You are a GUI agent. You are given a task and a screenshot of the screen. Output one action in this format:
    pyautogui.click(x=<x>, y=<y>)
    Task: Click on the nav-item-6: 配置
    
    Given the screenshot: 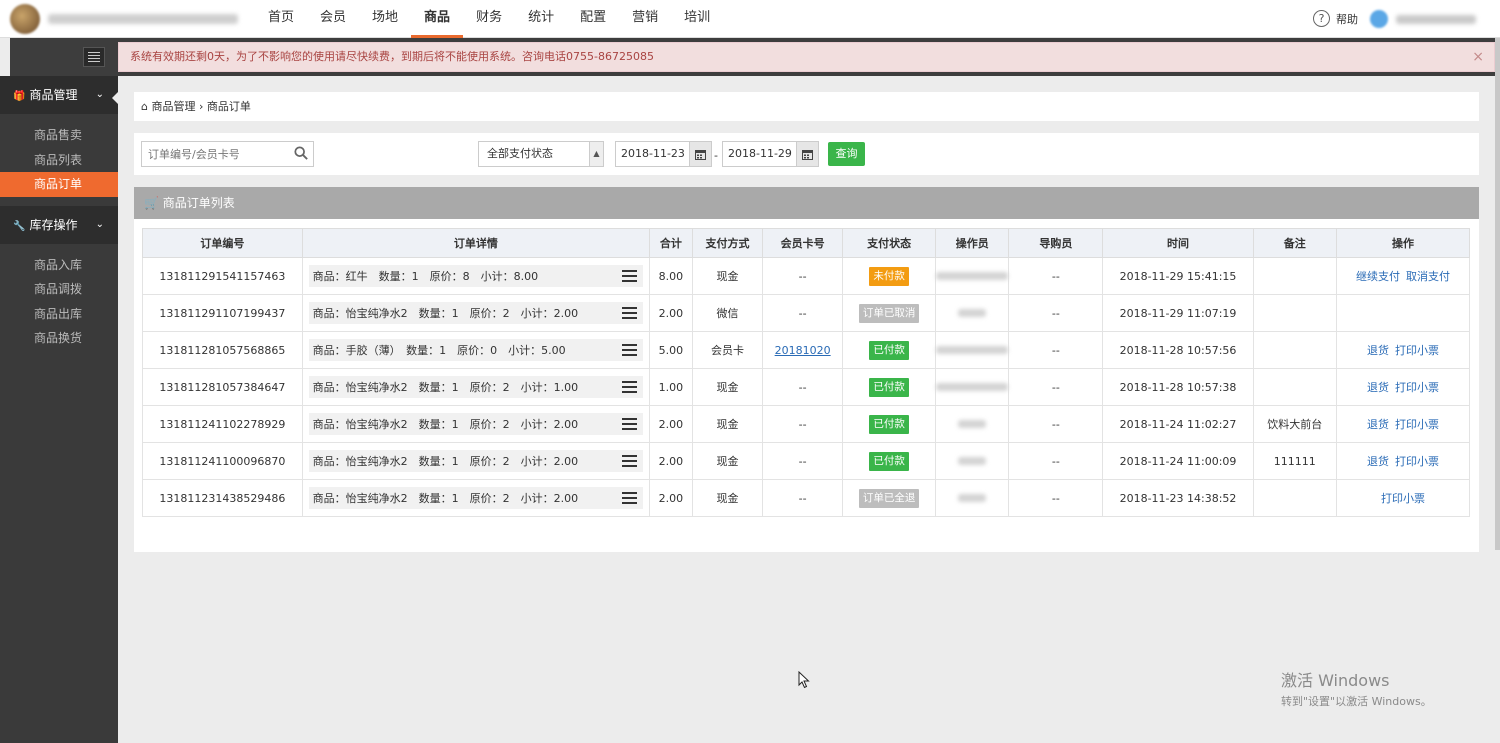 What is the action you would take?
    pyautogui.click(x=593, y=19)
    